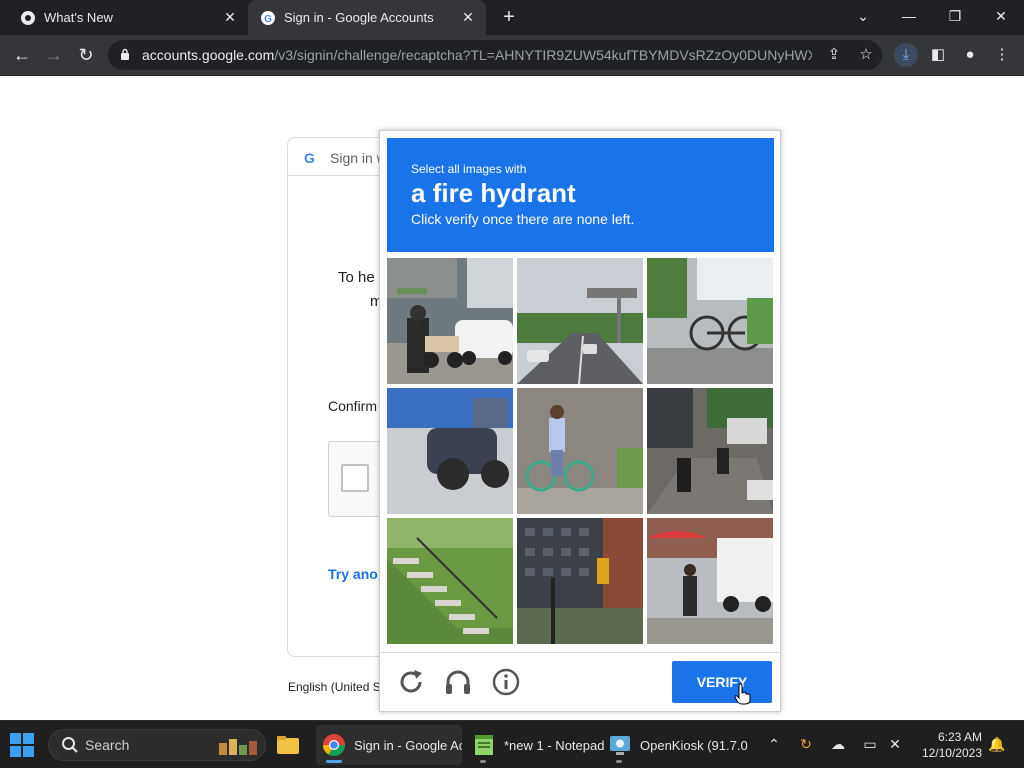 The image size is (1024, 768). I want to click on download-icon: ⤓, so click(906, 55).